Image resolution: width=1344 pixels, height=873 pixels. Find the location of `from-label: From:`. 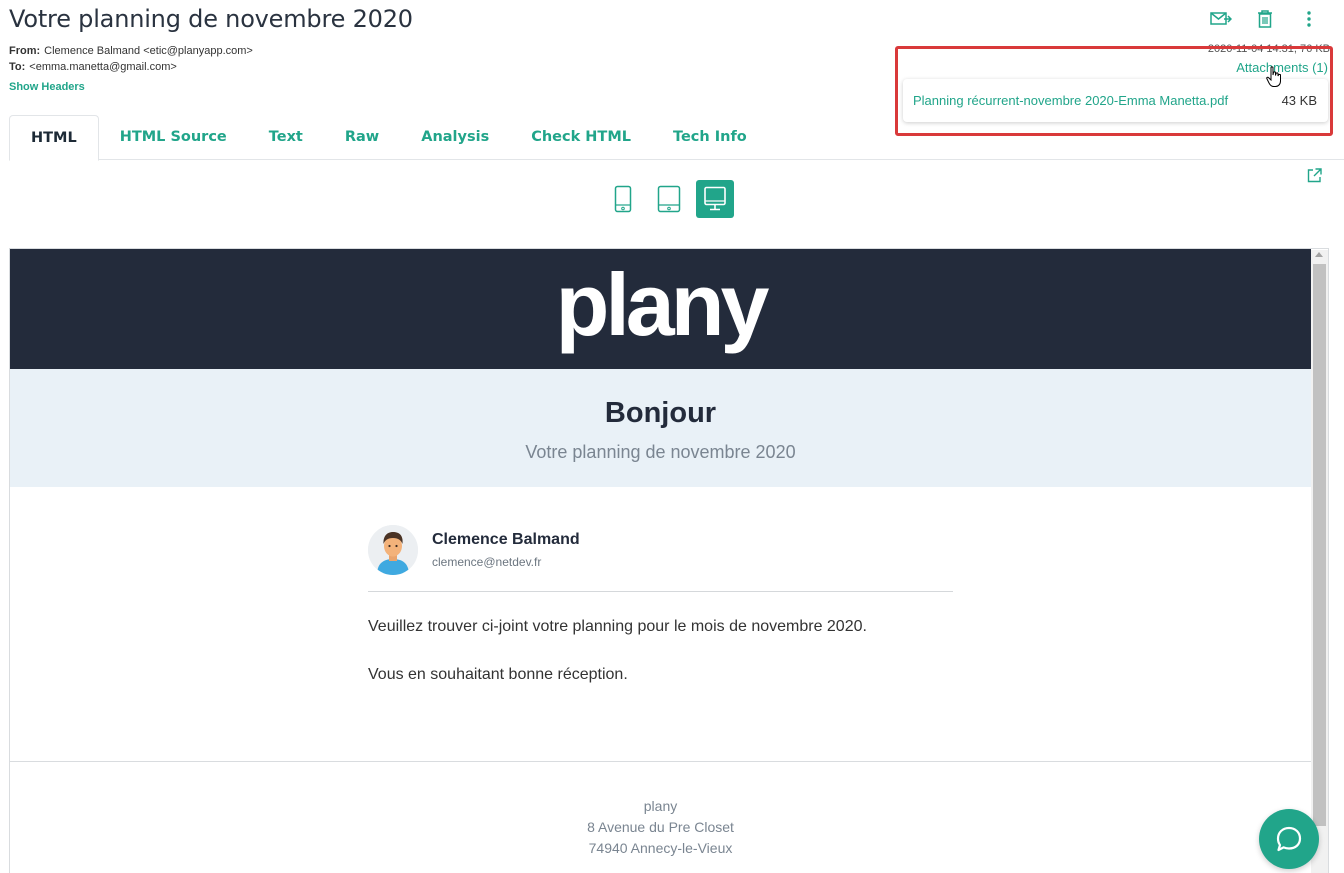

from-label: From: is located at coordinates (25, 51).